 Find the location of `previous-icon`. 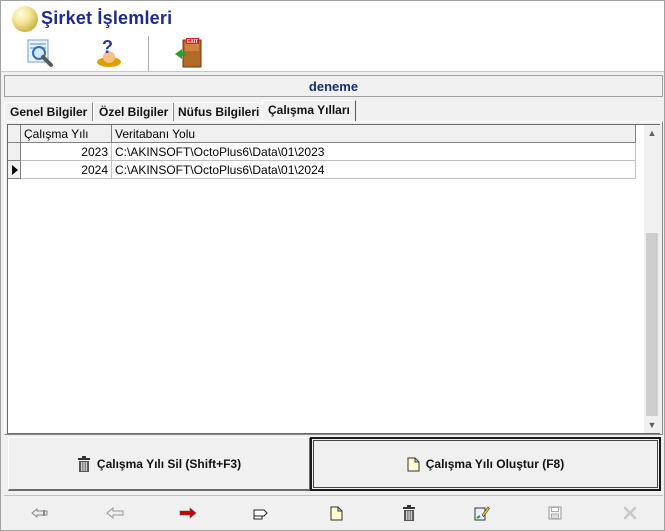

previous-icon is located at coordinates (115, 513).